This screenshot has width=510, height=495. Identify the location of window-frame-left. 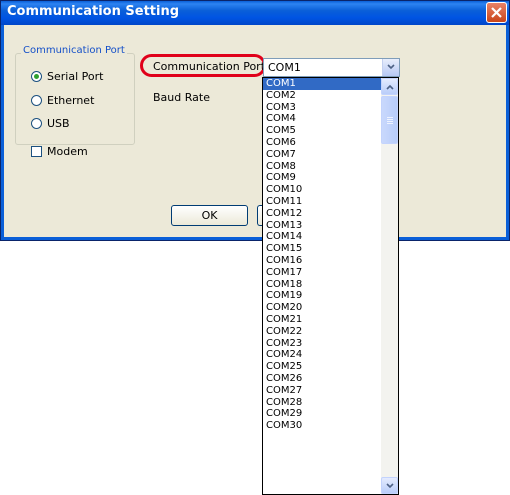
(2, 132).